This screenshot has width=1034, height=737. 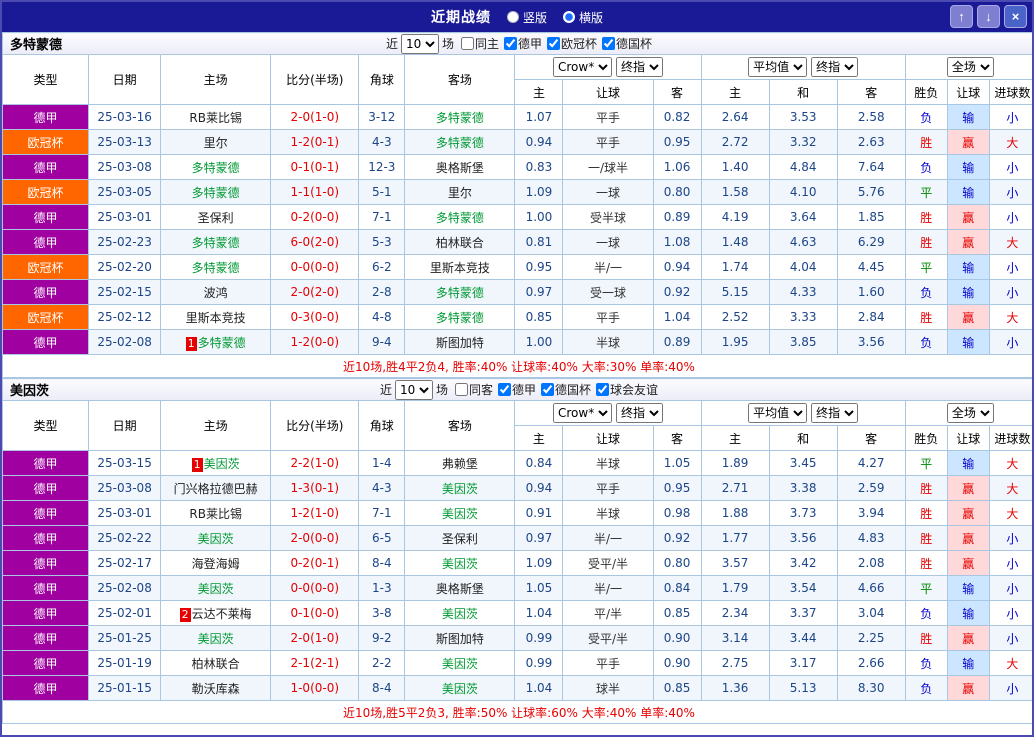 I want to click on radio-icon-vertical, so click(x=512, y=17).